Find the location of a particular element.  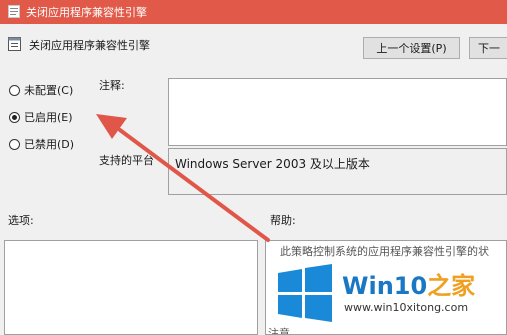

watermark-brand-suffix: 之家 is located at coordinates (451, 286).